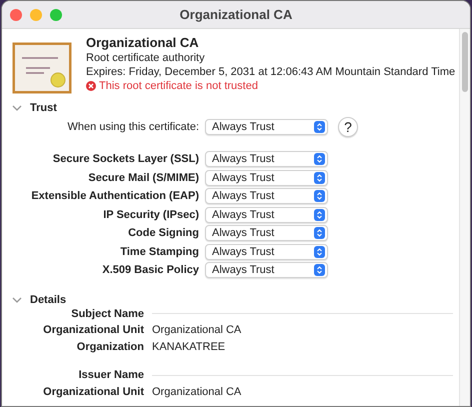 The height and width of the screenshot is (407, 472). What do you see at coordinates (16, 14) in the screenshot?
I see `close-button` at bounding box center [16, 14].